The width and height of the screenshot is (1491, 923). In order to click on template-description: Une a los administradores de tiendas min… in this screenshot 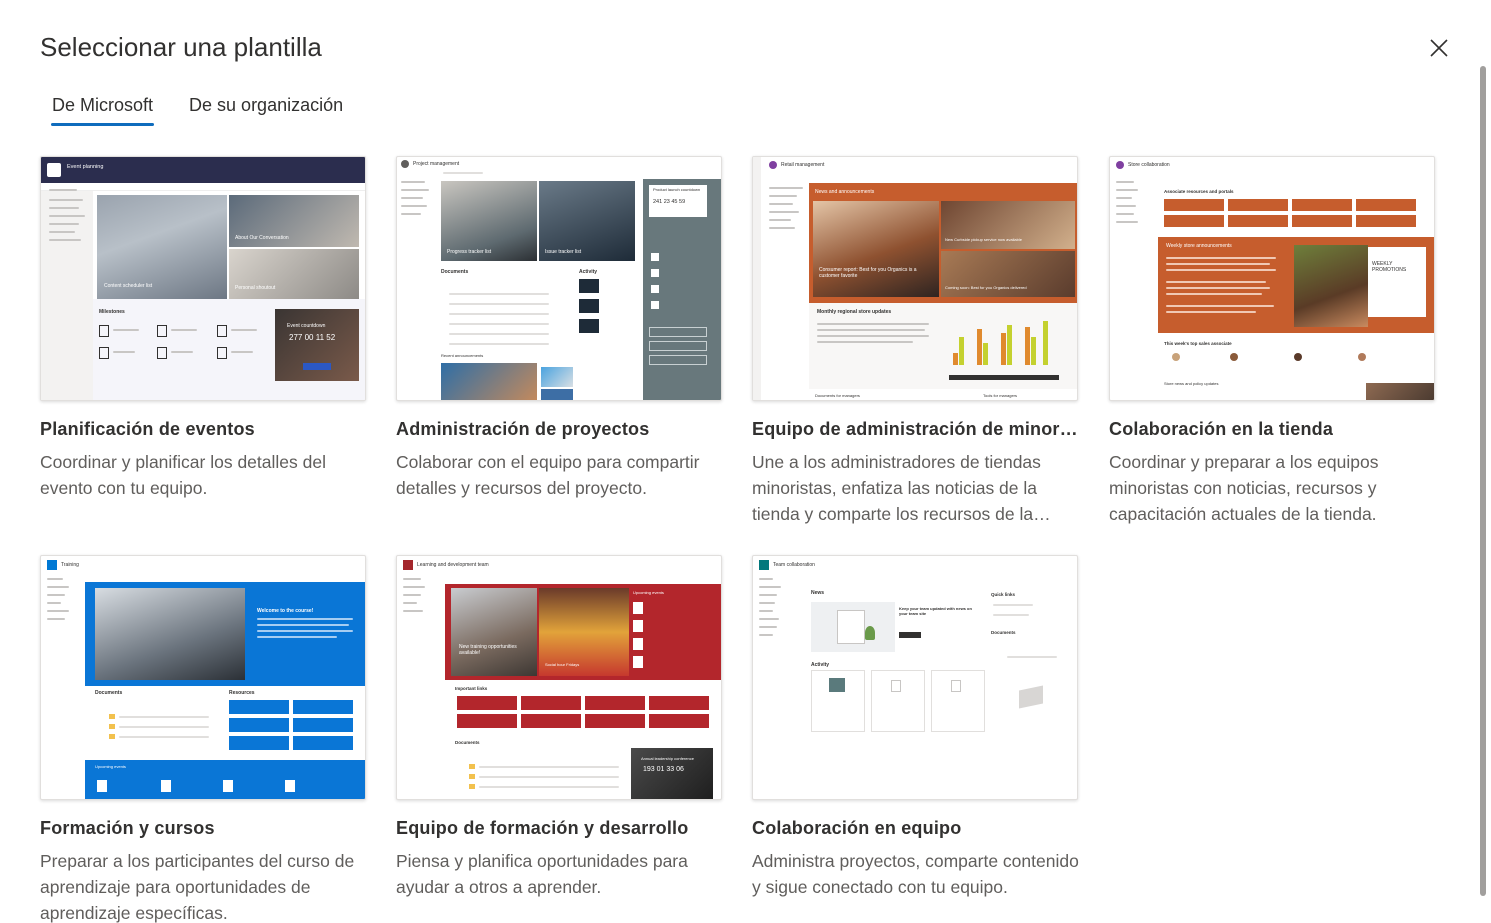, I will do `click(896, 488)`.